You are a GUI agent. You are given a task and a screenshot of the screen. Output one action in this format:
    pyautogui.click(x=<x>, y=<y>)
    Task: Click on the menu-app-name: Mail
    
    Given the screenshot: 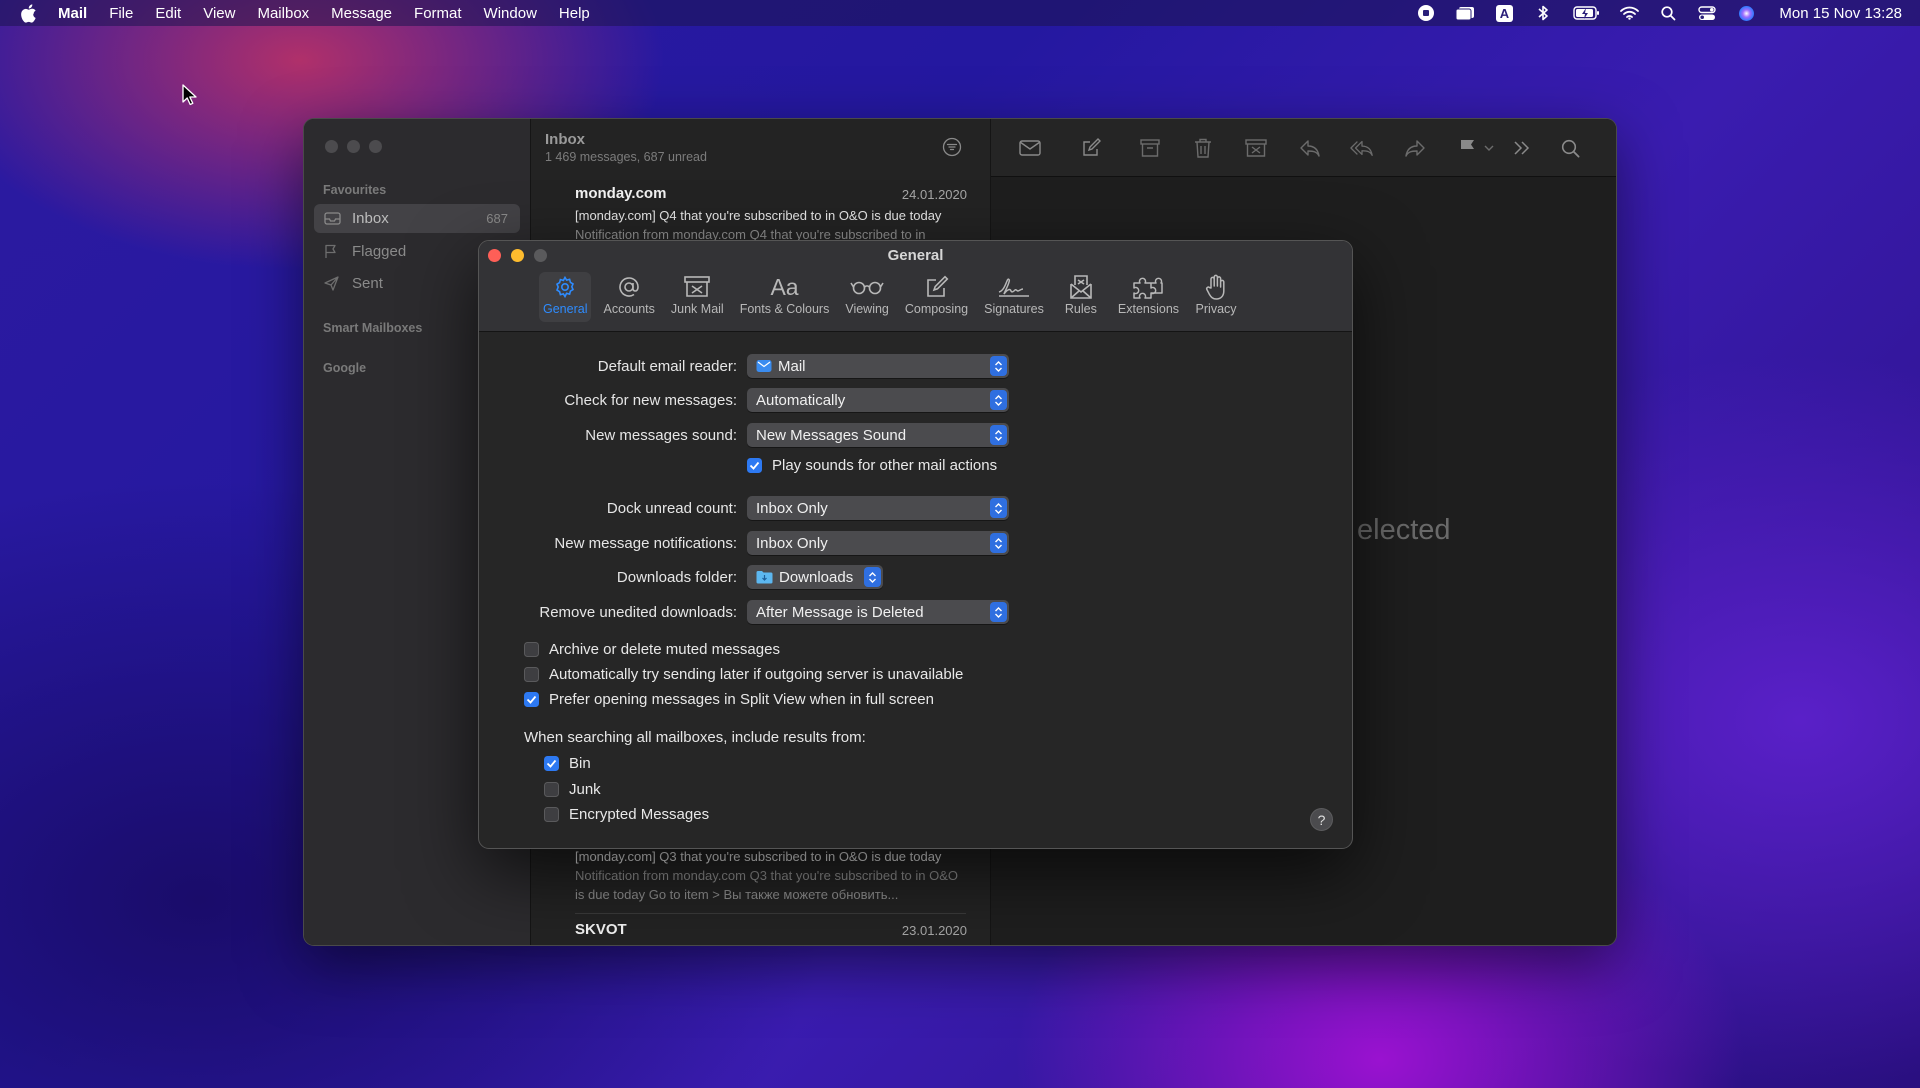 What is the action you would take?
    pyautogui.click(x=72, y=13)
    